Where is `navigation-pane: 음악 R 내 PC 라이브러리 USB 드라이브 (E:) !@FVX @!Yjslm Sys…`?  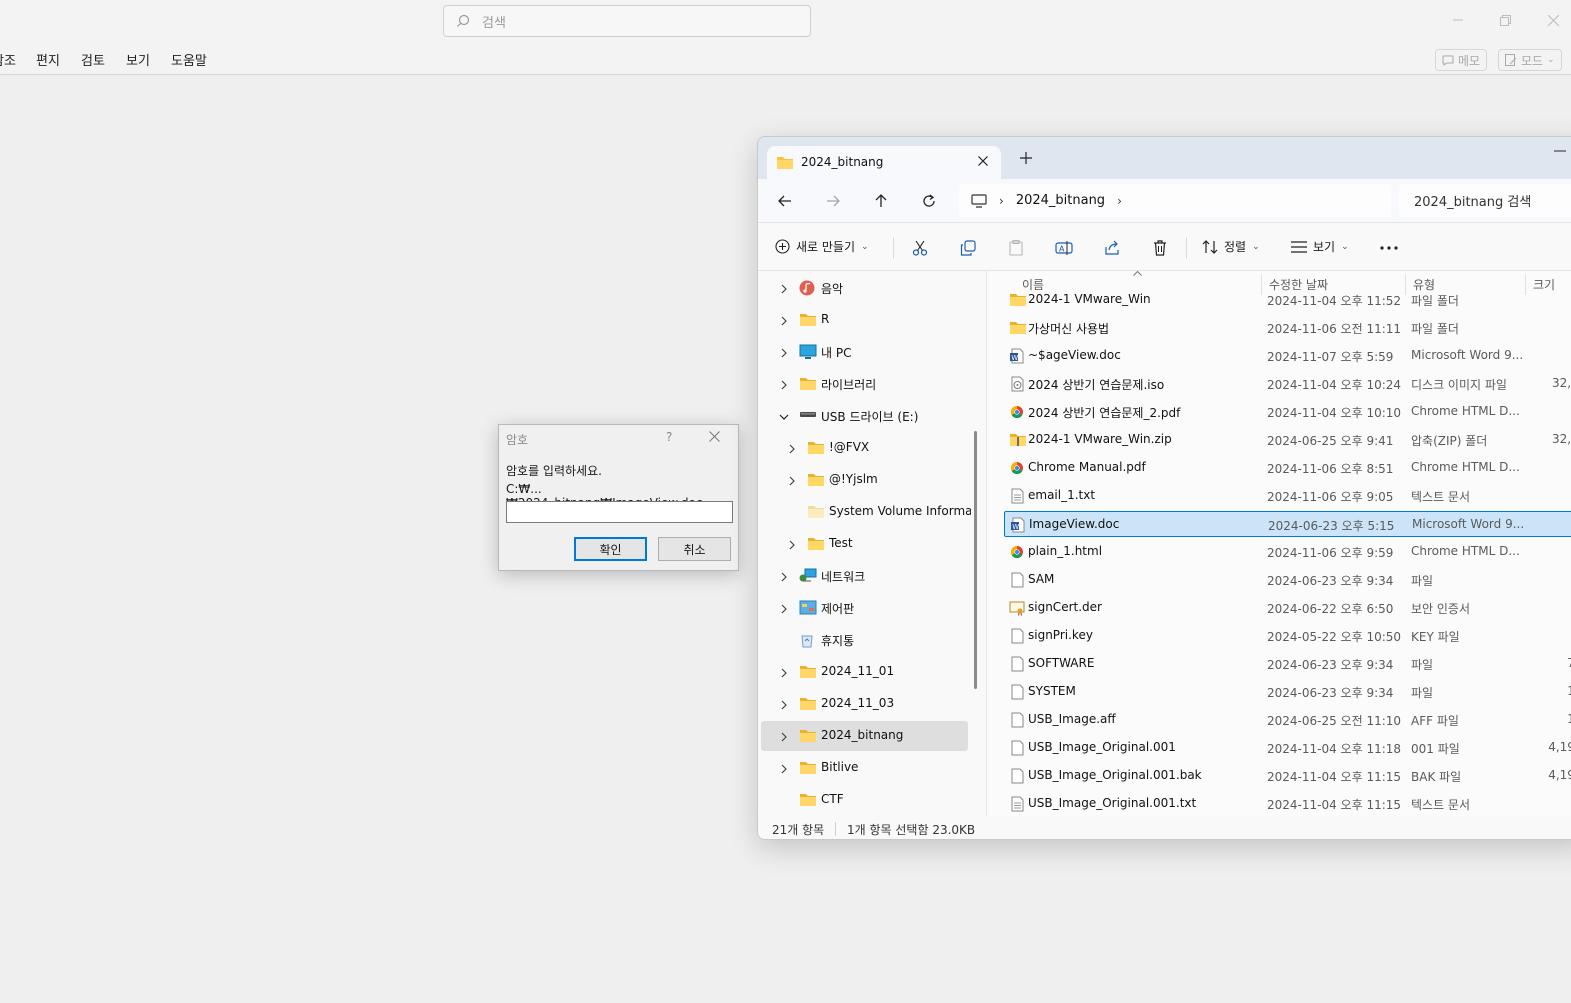 navigation-pane: 음악 R 내 PC 라이브러리 USB 드라이브 (E:) !@FVX @!Yjslm Sys… is located at coordinates (872, 543).